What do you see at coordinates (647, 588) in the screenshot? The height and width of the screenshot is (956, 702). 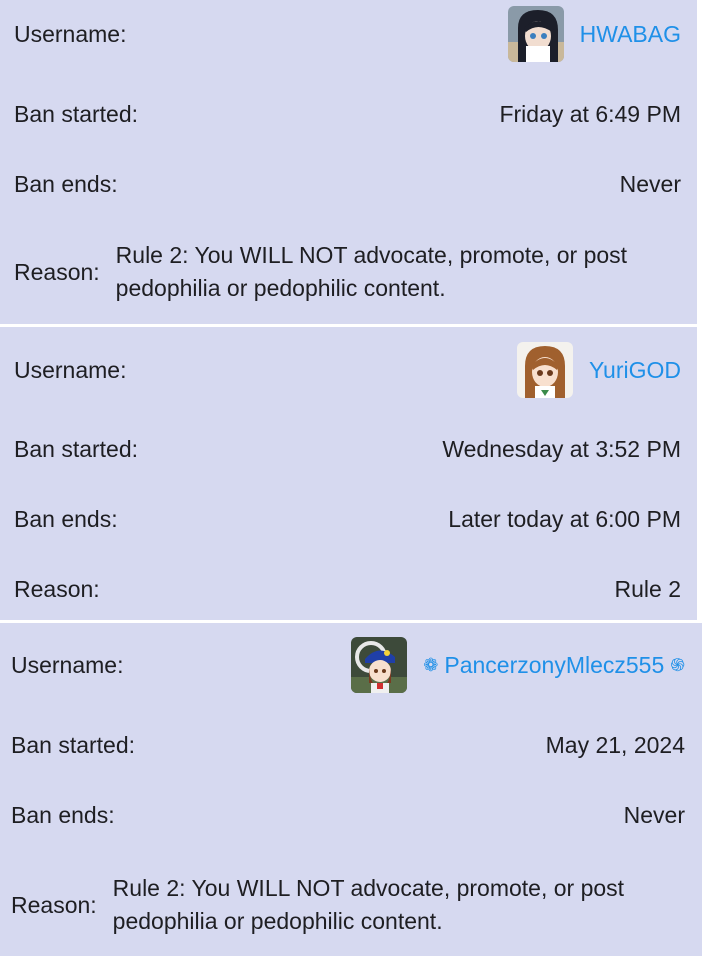 I see `reason-value: Rule 2` at bounding box center [647, 588].